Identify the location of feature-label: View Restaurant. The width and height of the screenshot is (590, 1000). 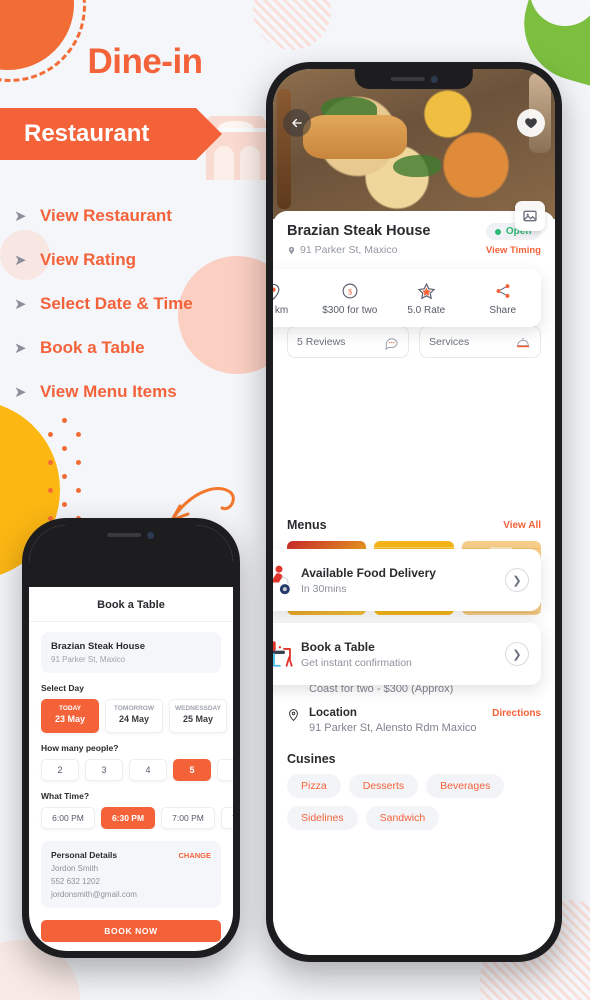
(106, 215).